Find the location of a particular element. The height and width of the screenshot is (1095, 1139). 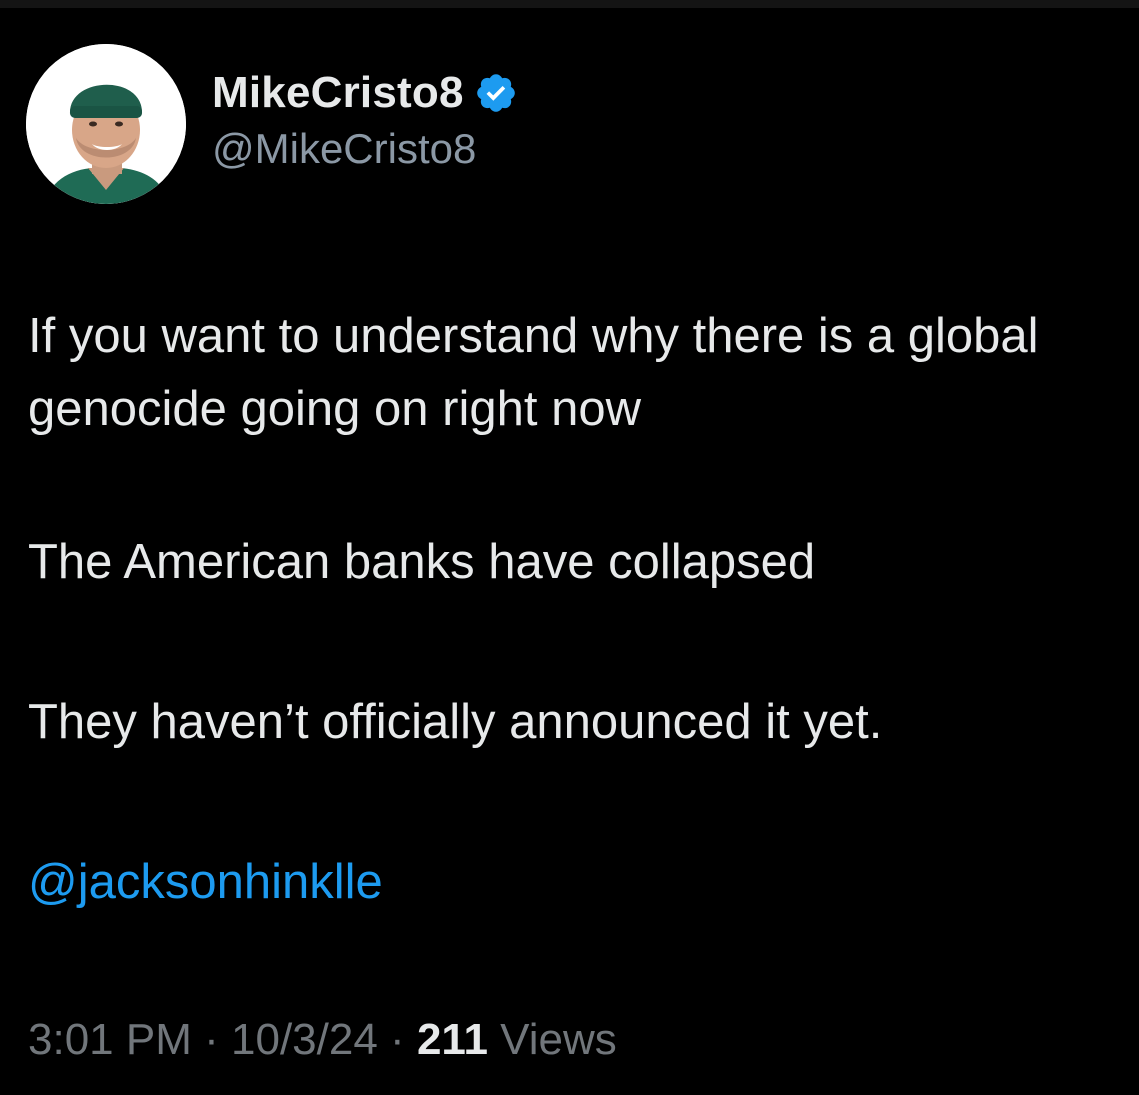

tweet-date: 10/3/24 is located at coordinates (304, 1039).